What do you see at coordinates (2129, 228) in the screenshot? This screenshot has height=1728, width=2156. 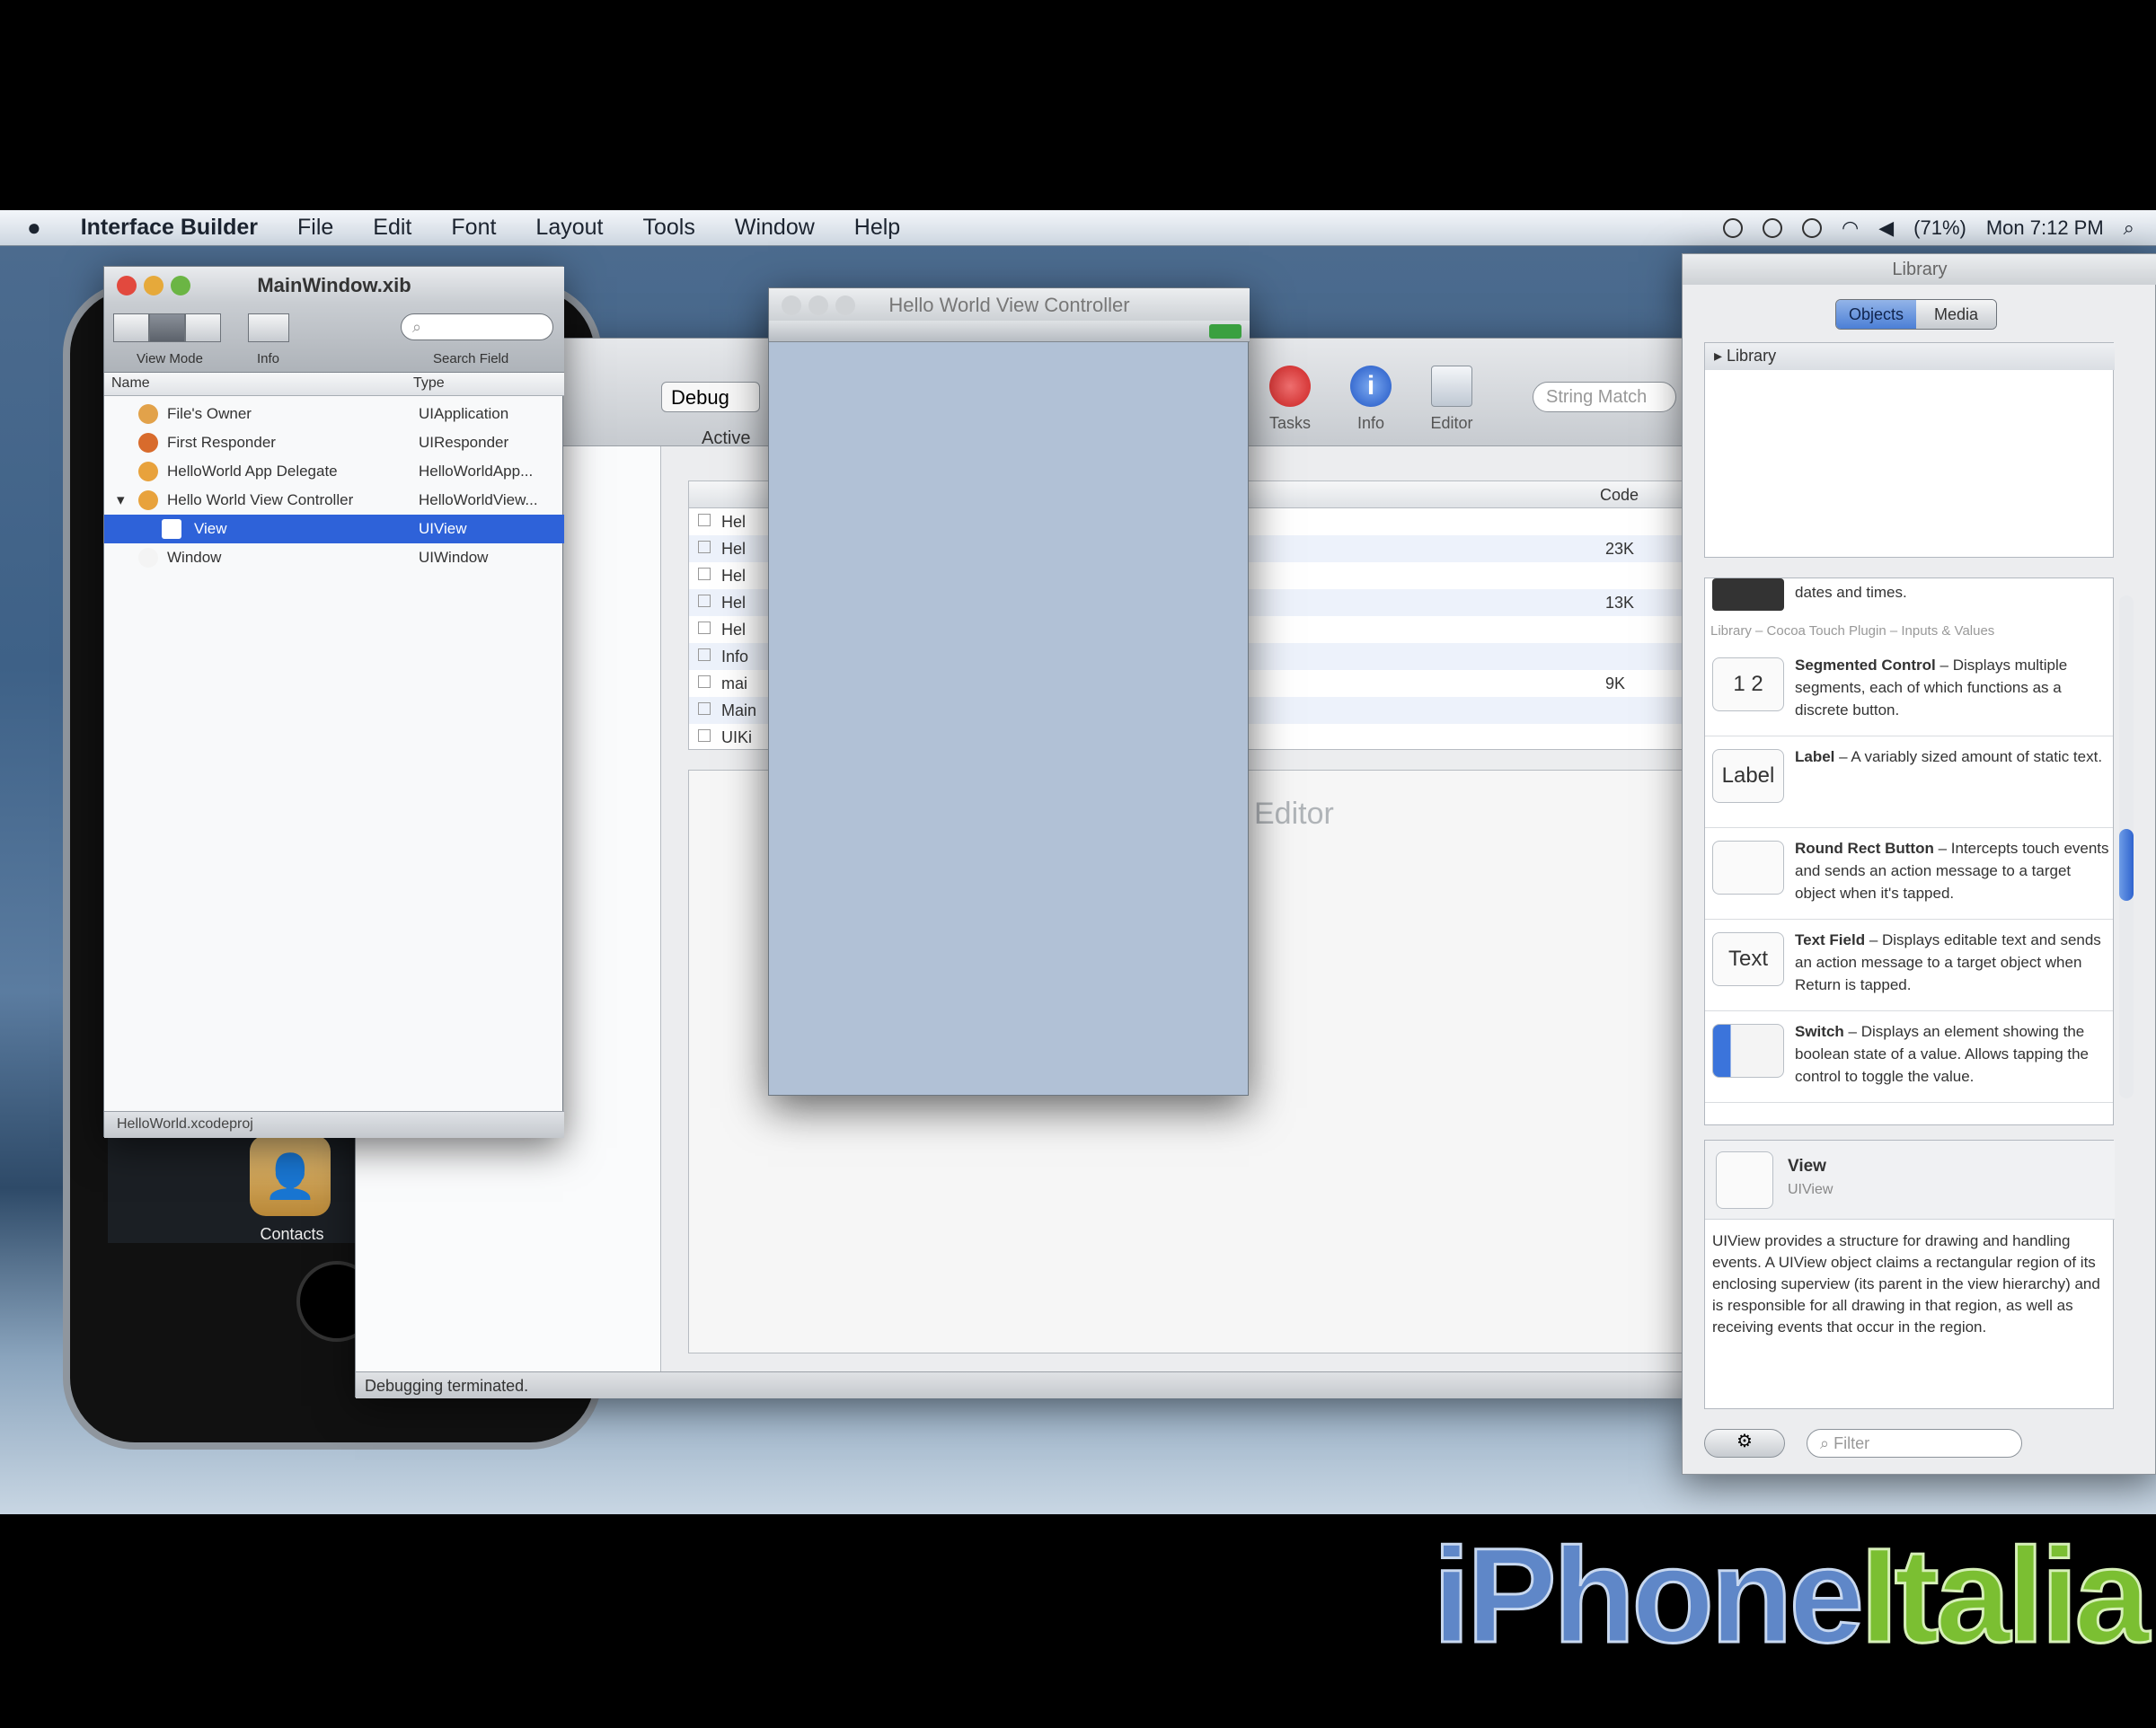 I see `spotlight-icon: ⌕` at bounding box center [2129, 228].